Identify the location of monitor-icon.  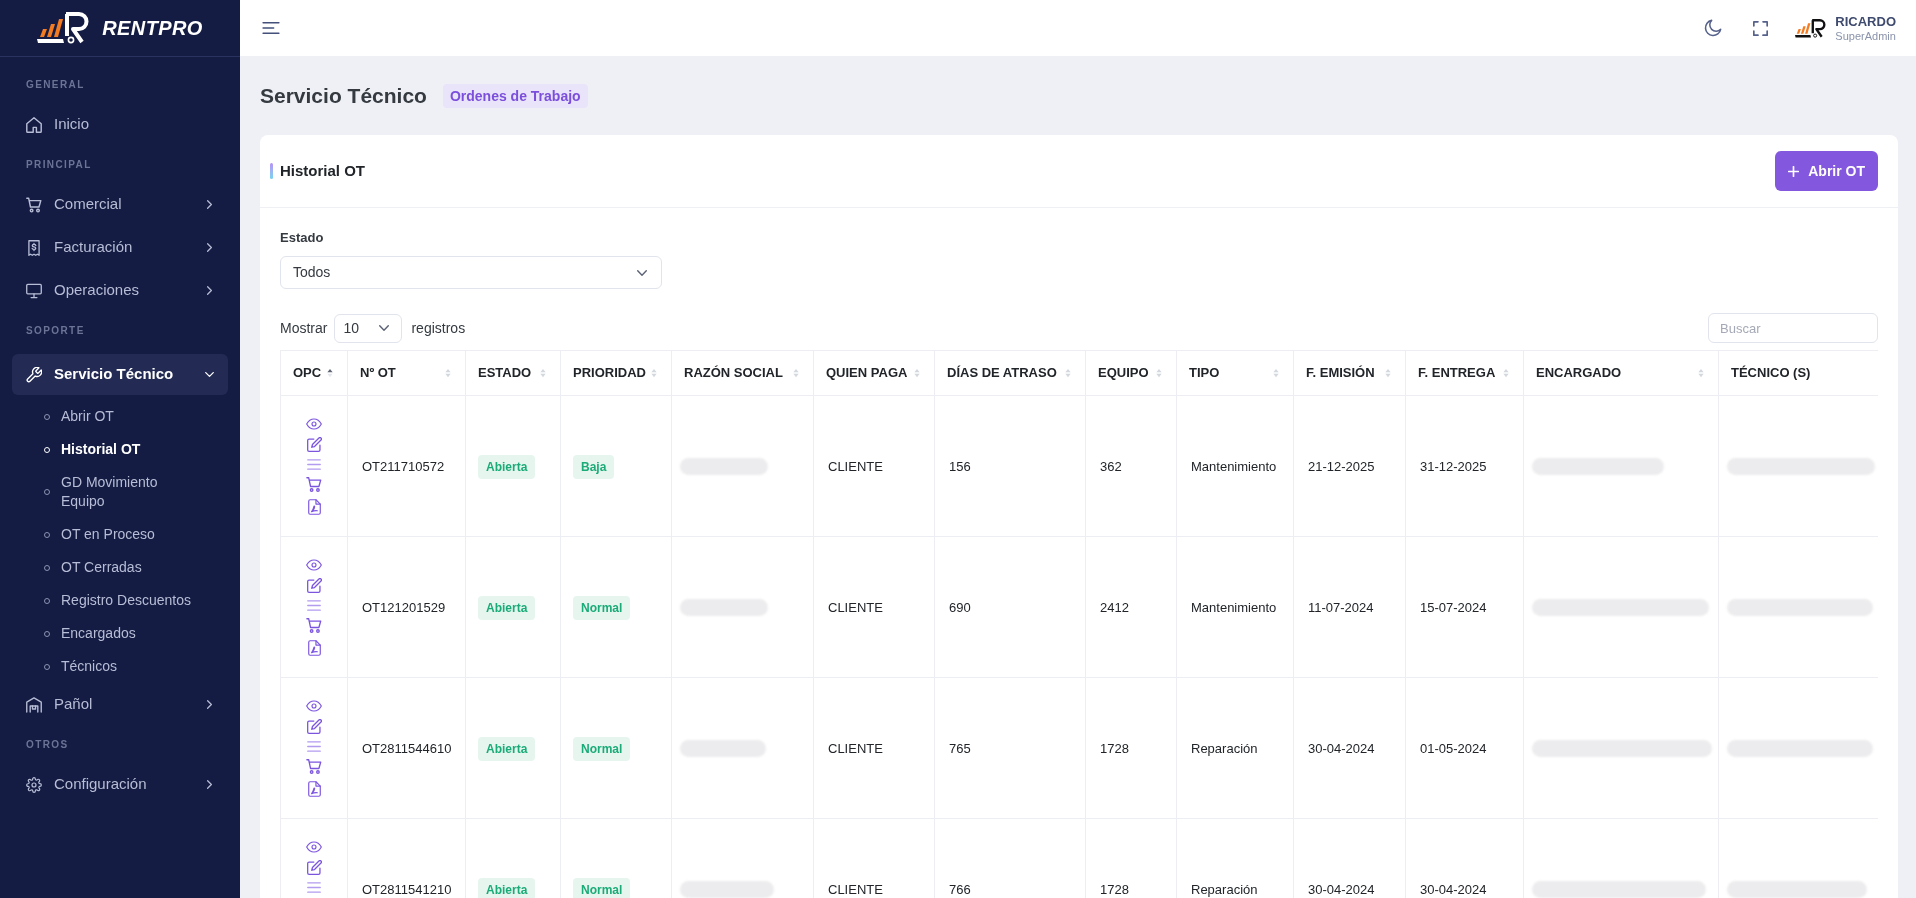
(34, 290).